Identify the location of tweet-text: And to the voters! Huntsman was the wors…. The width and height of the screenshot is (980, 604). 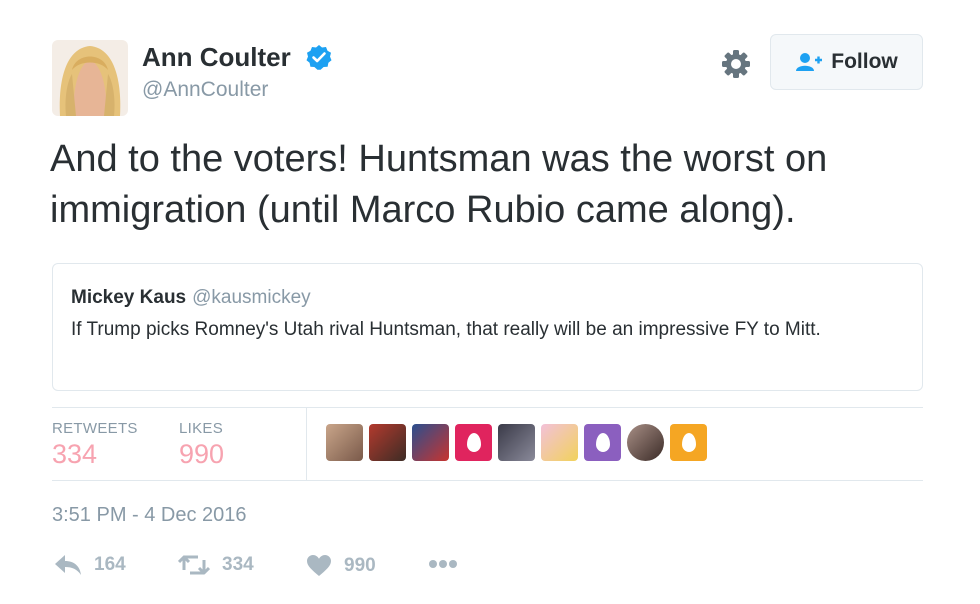
(439, 184).